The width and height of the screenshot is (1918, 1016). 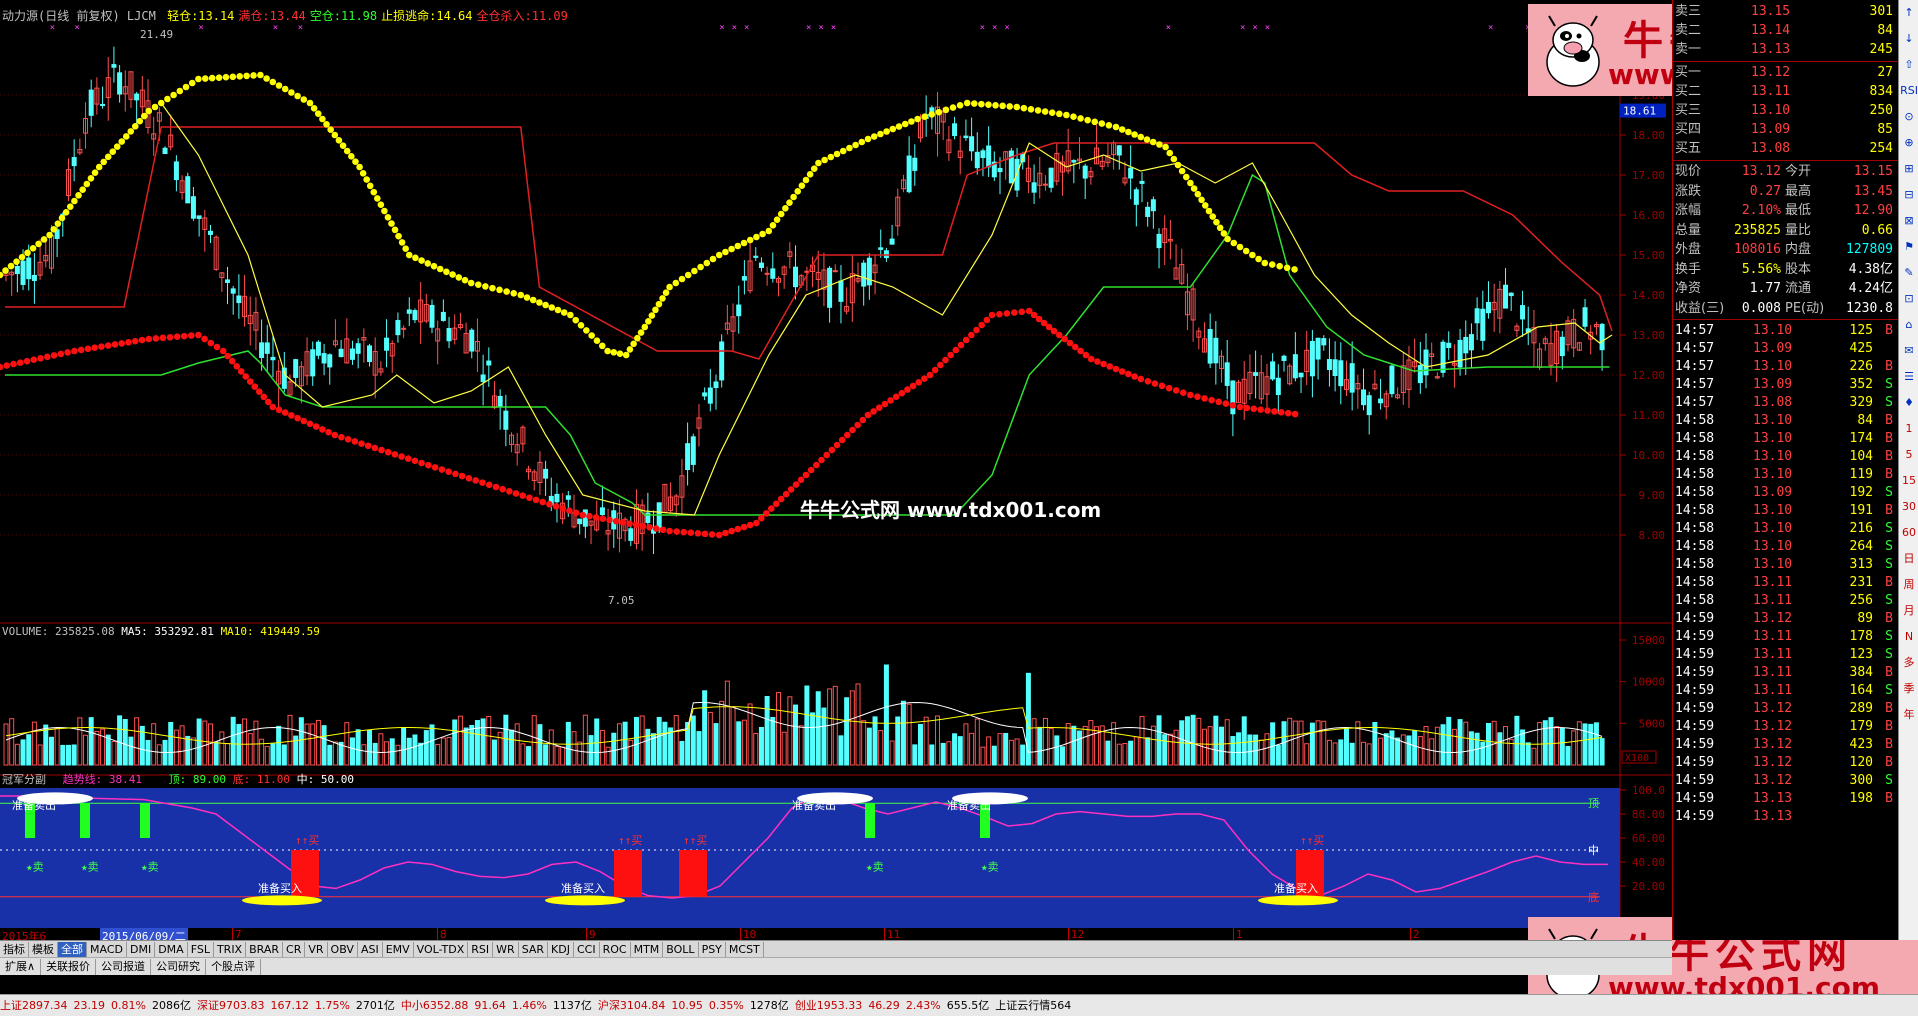 I want to click on market-index-item: 0.81%, so click(x=128, y=1005).